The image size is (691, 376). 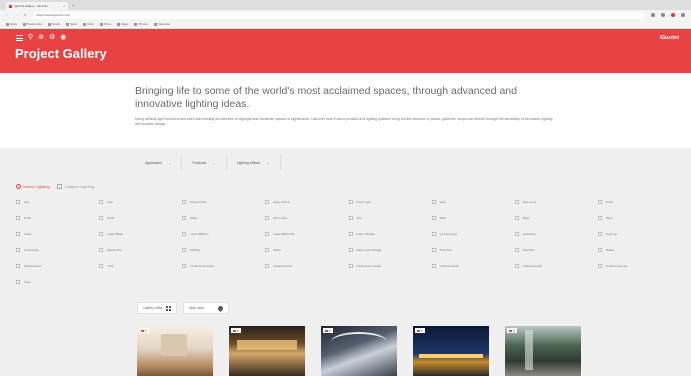 What do you see at coordinates (204, 162) in the screenshot?
I see `filter-products: Products ⌄` at bounding box center [204, 162].